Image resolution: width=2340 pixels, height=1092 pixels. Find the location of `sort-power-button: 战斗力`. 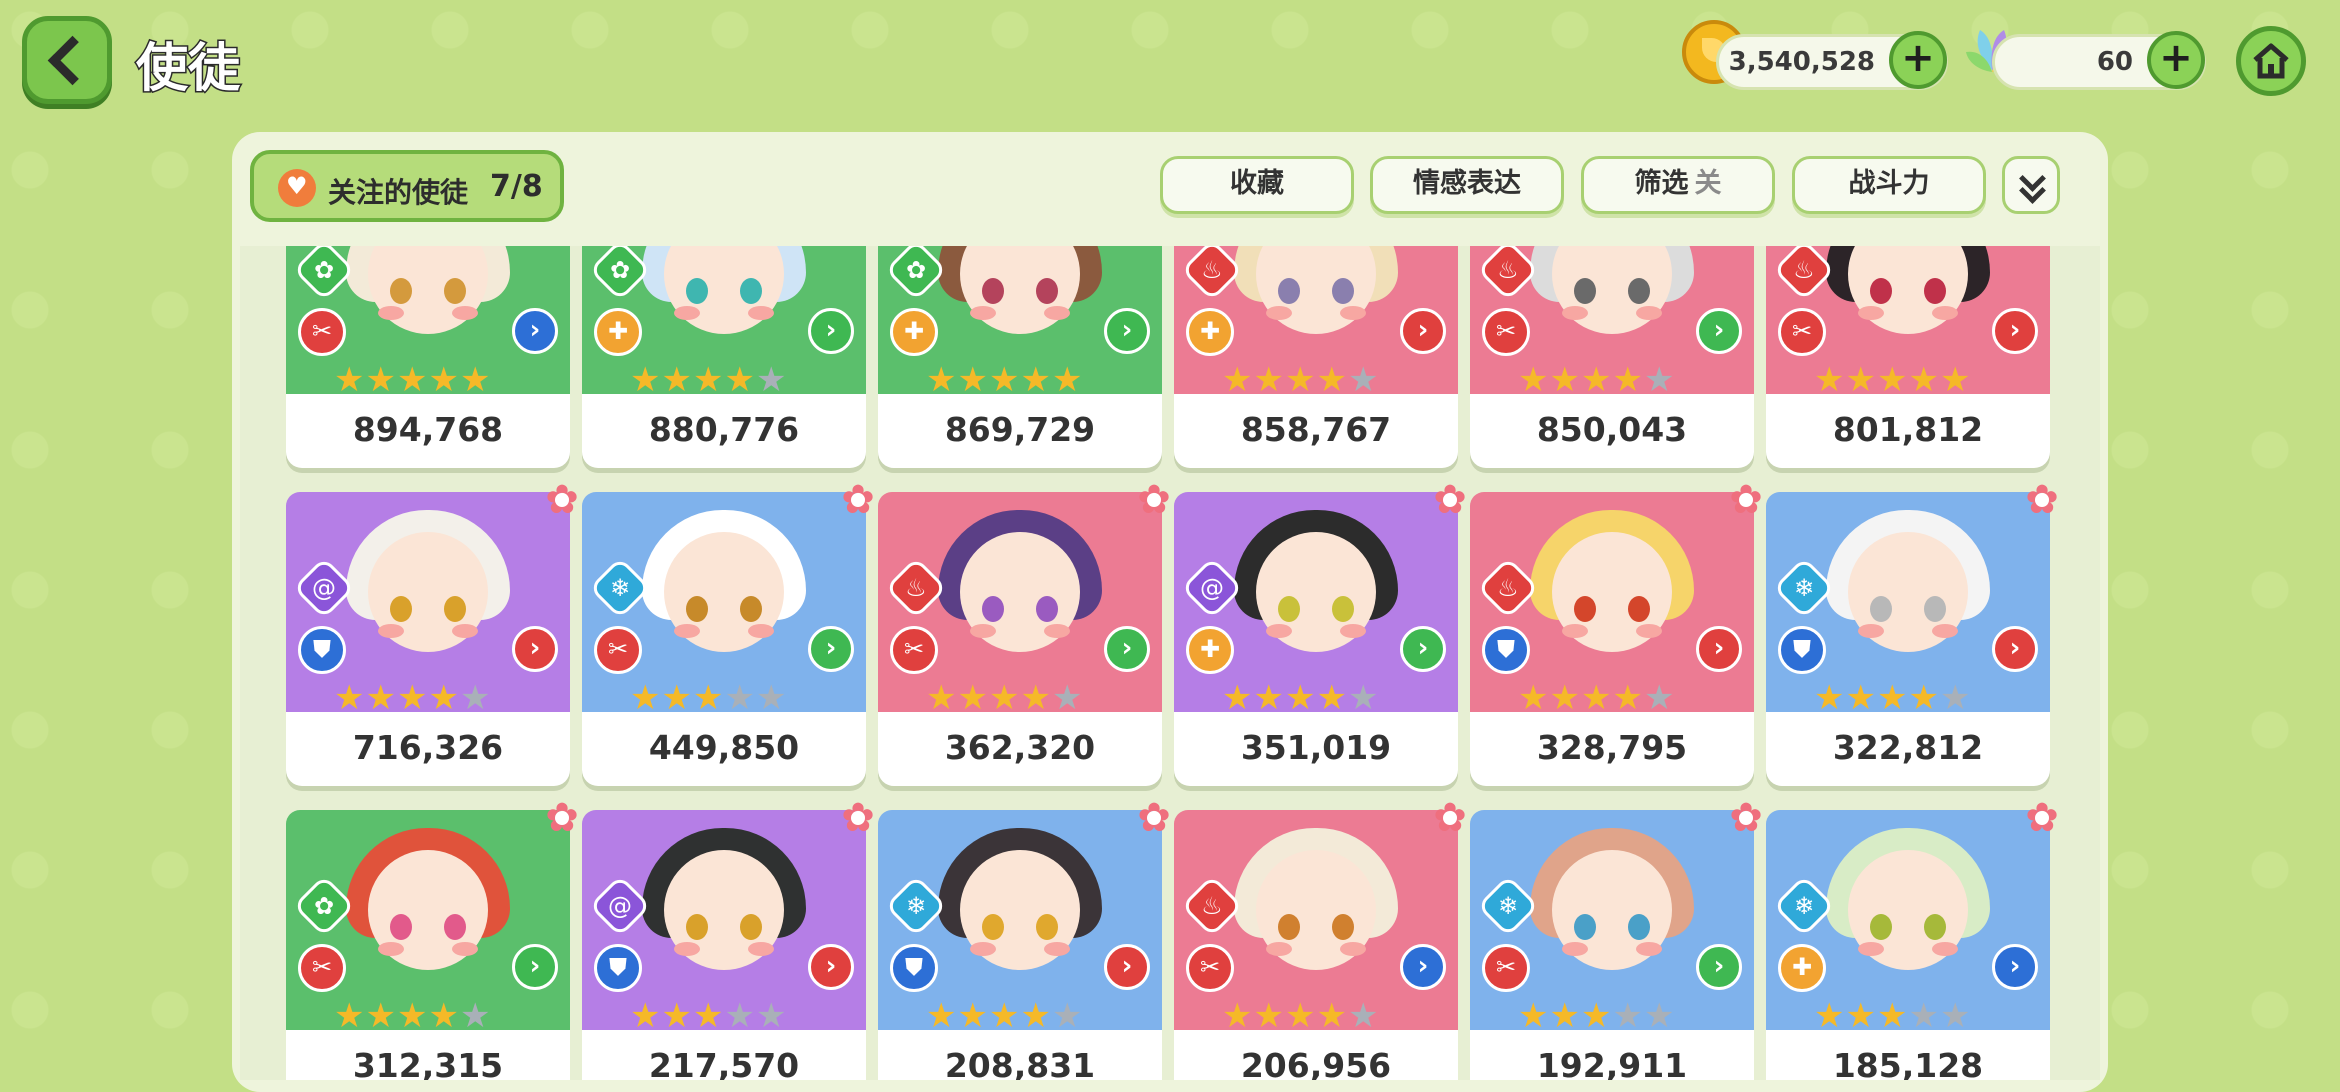

sort-power-button: 战斗力 is located at coordinates (1889, 185).